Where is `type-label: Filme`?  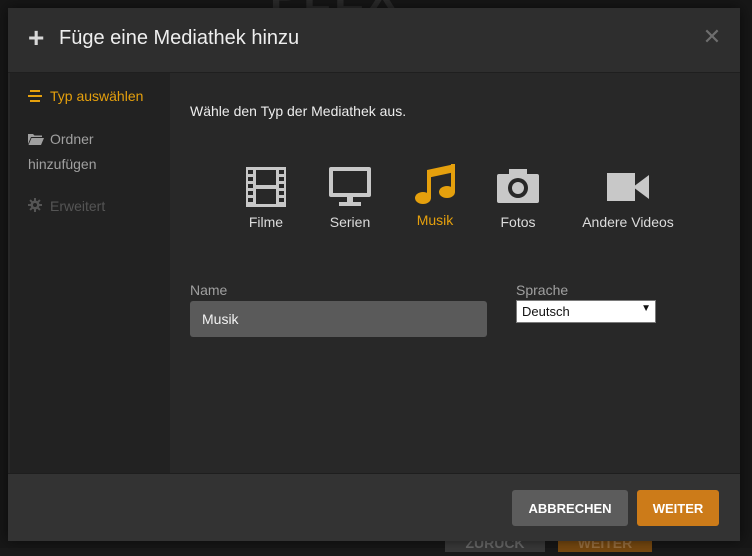 type-label: Filme is located at coordinates (266, 222).